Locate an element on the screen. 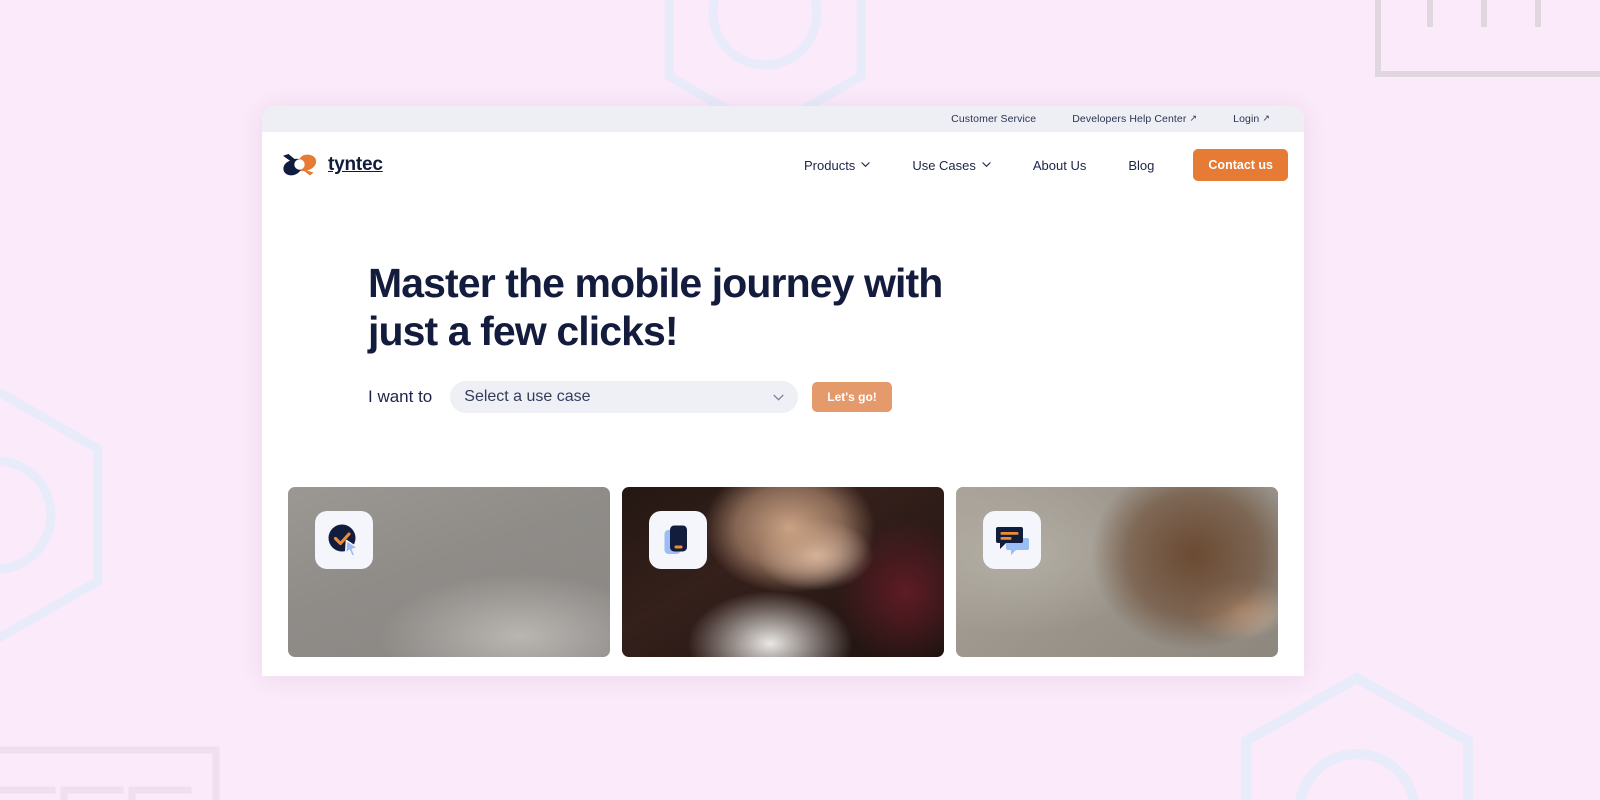 The height and width of the screenshot is (800, 1600). nav-item-use-cases: Use Cases is located at coordinates (951, 165).